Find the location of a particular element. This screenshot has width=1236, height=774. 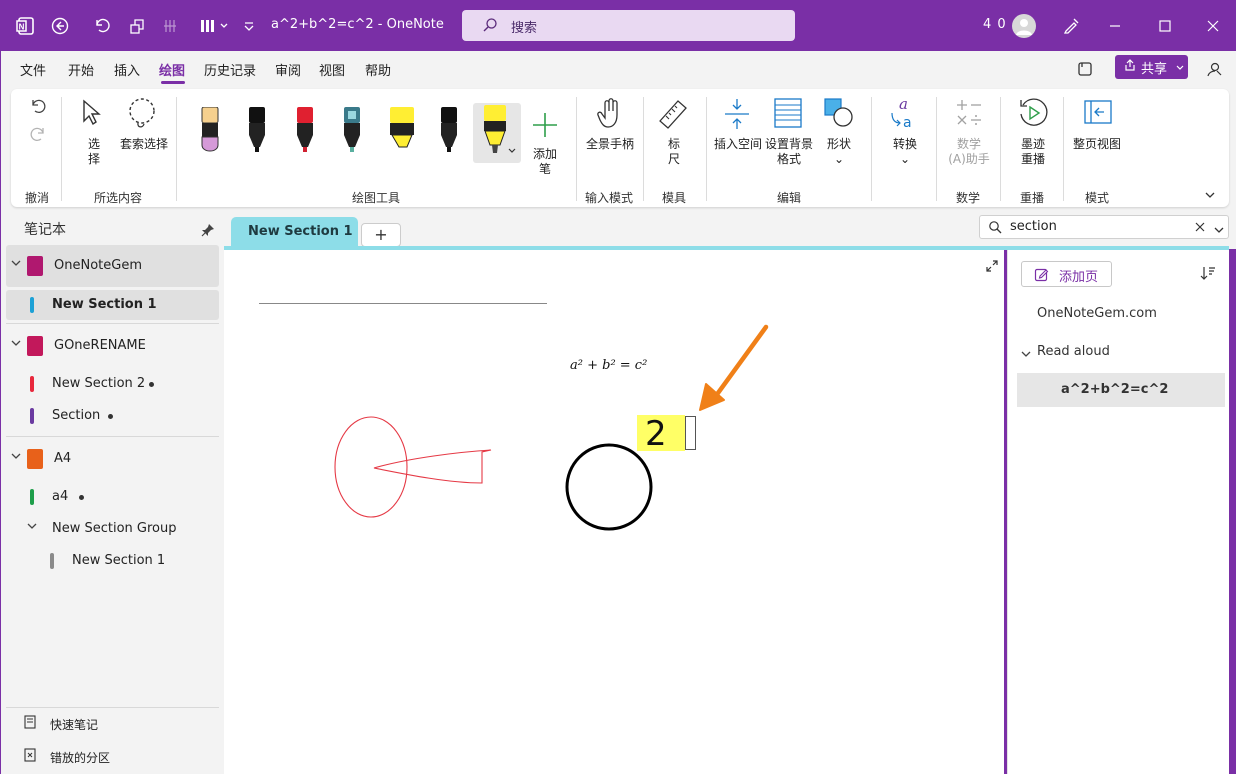

section-section: Section is located at coordinates (112, 416).